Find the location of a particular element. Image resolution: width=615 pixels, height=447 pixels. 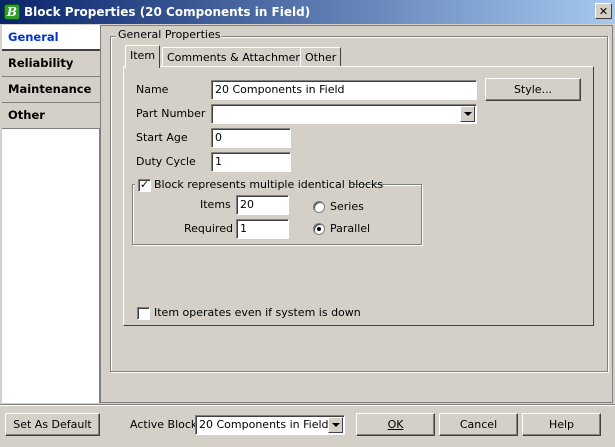

button-label: OK is located at coordinates (395, 424).